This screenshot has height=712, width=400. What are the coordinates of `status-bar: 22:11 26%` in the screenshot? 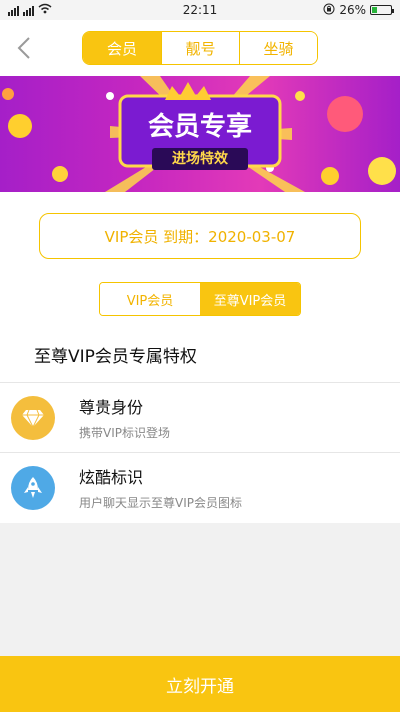 It's located at (200, 10).